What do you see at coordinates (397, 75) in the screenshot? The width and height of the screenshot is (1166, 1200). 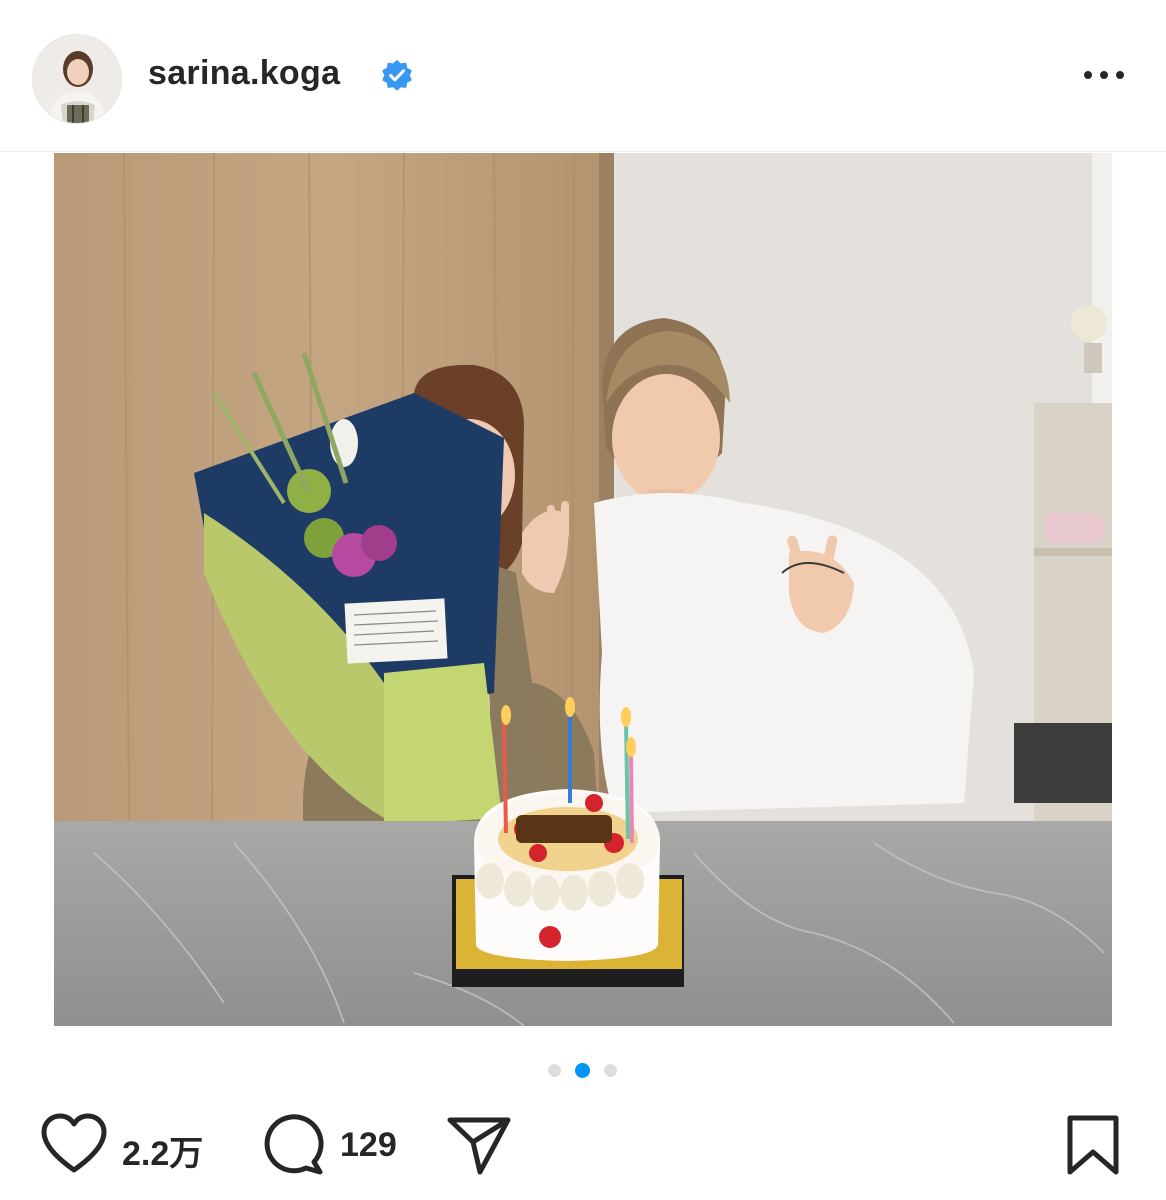 I see `verified-badge-icon` at bounding box center [397, 75].